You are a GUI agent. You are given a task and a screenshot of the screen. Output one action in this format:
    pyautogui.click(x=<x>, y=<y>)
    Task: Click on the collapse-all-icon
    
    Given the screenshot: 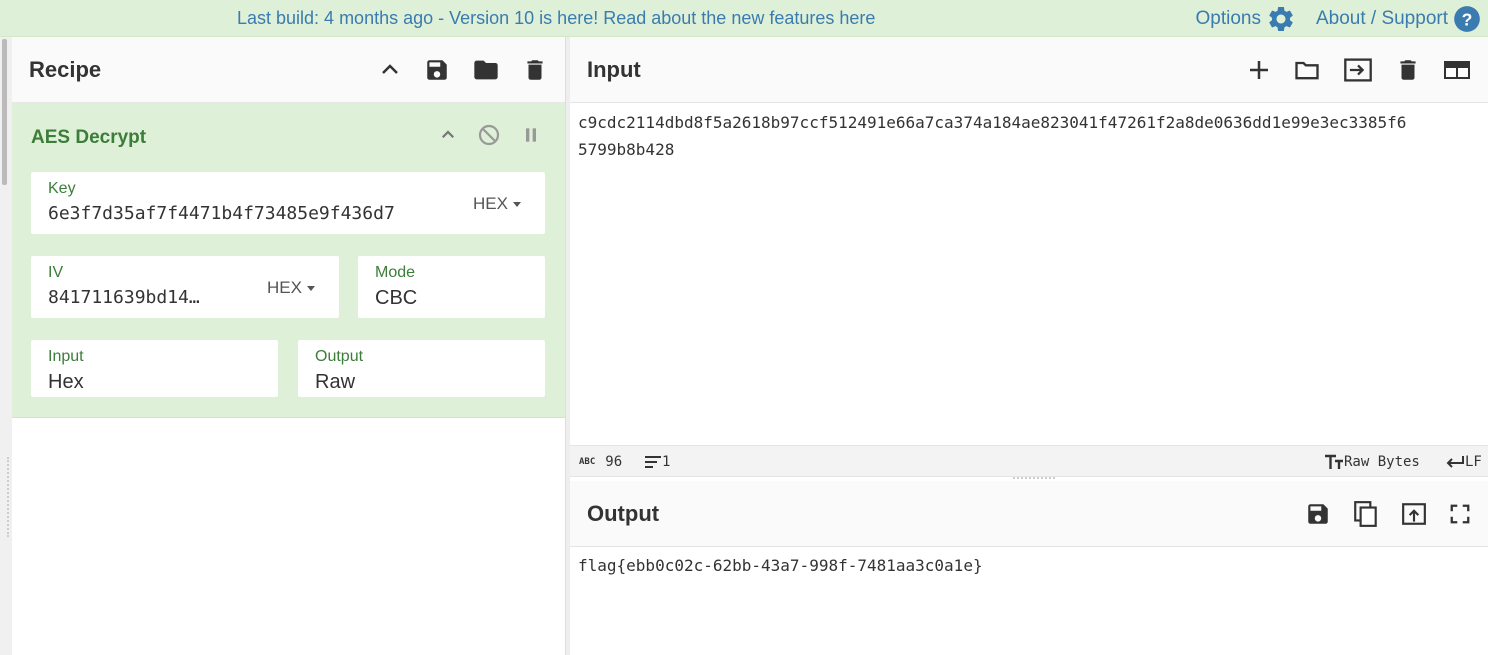 What is the action you would take?
    pyautogui.click(x=390, y=70)
    